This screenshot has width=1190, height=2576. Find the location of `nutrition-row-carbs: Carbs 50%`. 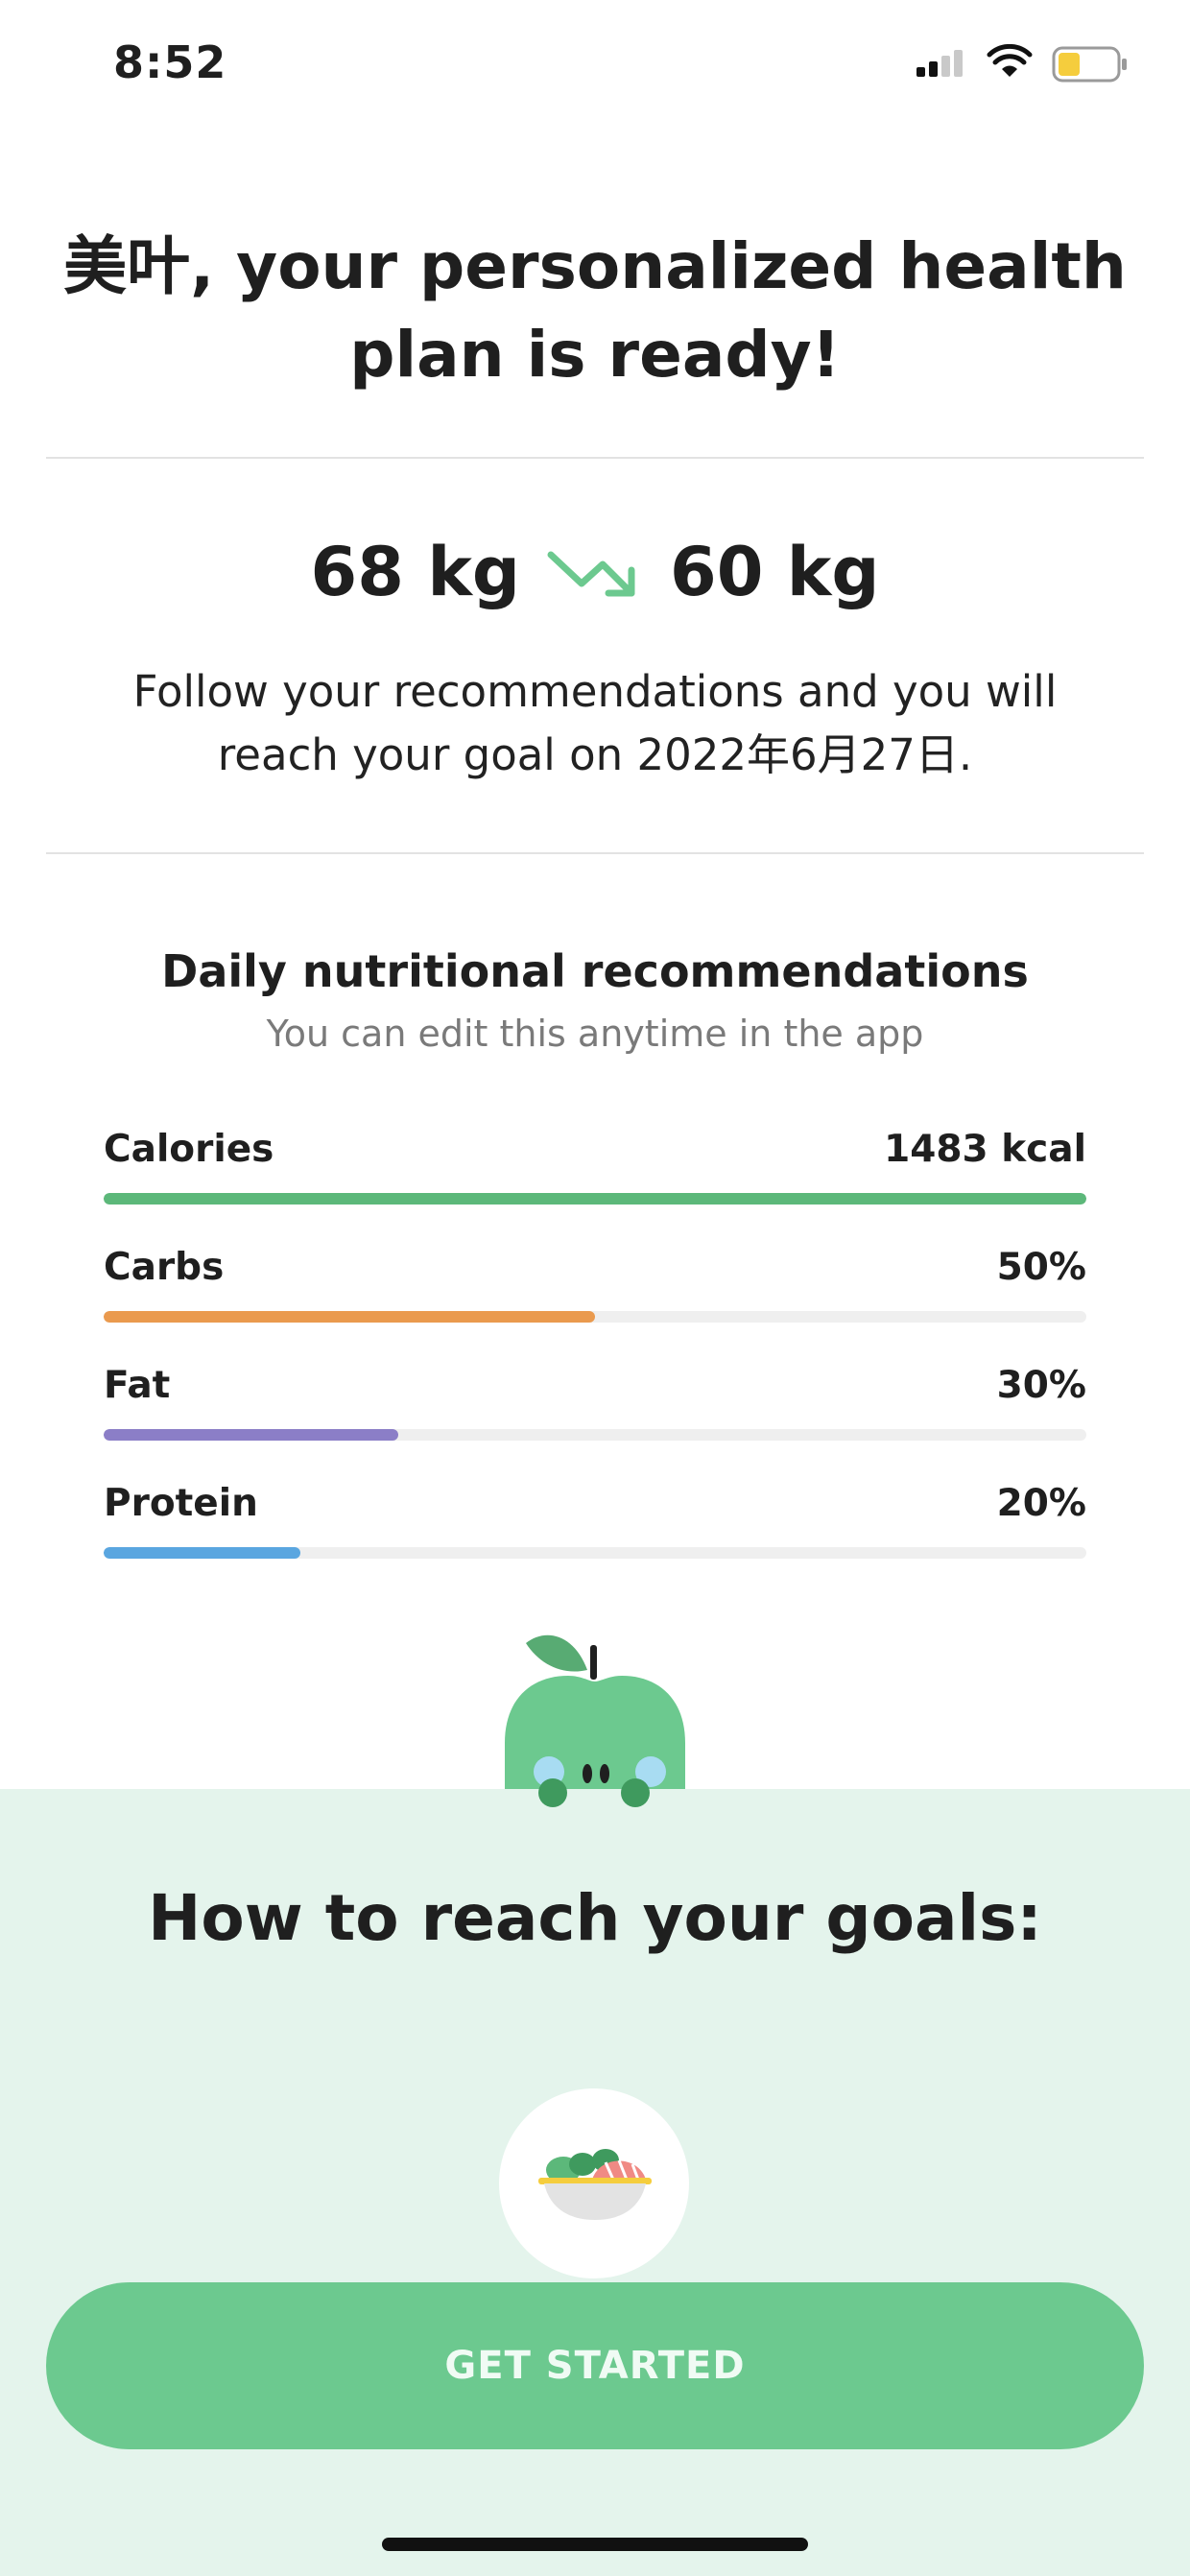

nutrition-row-carbs: Carbs 50% is located at coordinates (595, 1289).